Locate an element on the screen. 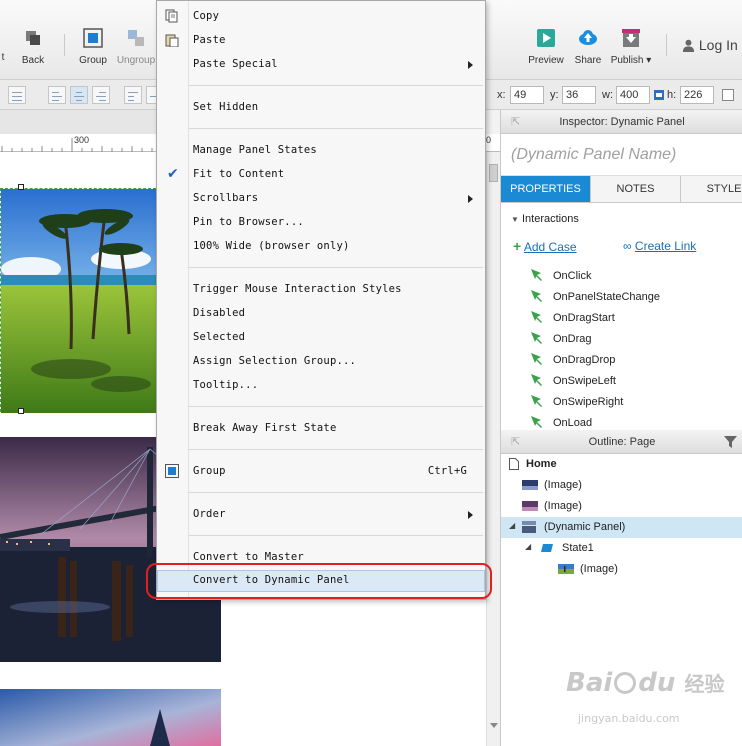 Image resolution: width=742 pixels, height=746 pixels. checkmark-icon: ✔ is located at coordinates (173, 174).